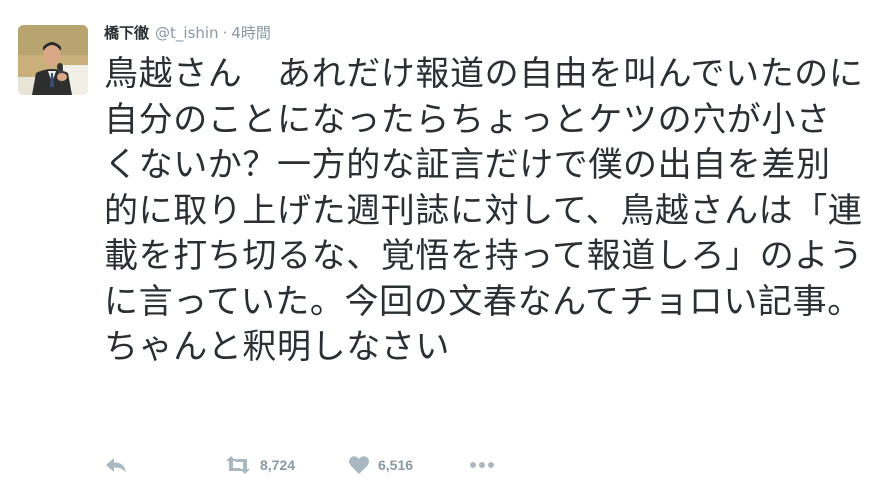 Image resolution: width=896 pixels, height=502 pixels. Describe the element at coordinates (278, 465) in the screenshot. I see `retweet-count: 8,724` at that location.